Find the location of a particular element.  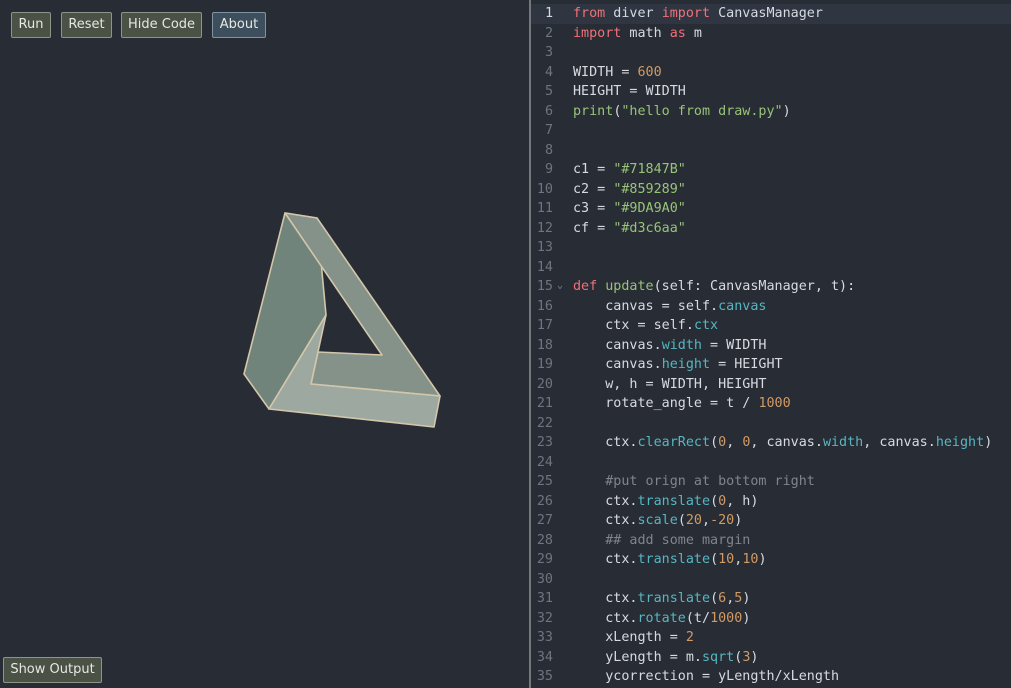

code-text: xLength = 2 is located at coordinates (633, 637).